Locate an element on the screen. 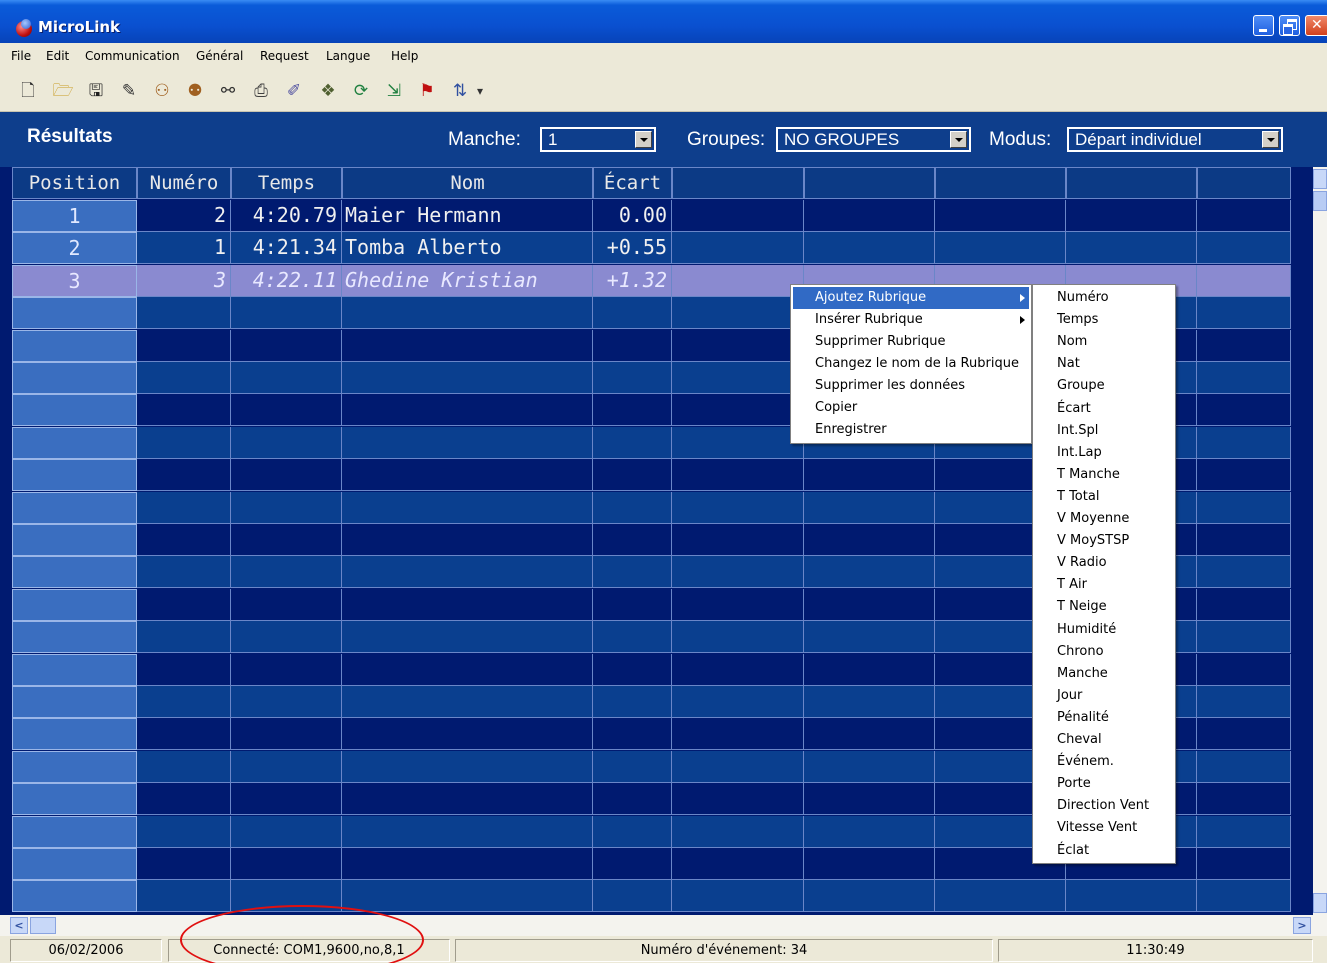 This screenshot has height=963, width=1327. temps-cell: 4:22.11 is located at coordinates (286, 281).